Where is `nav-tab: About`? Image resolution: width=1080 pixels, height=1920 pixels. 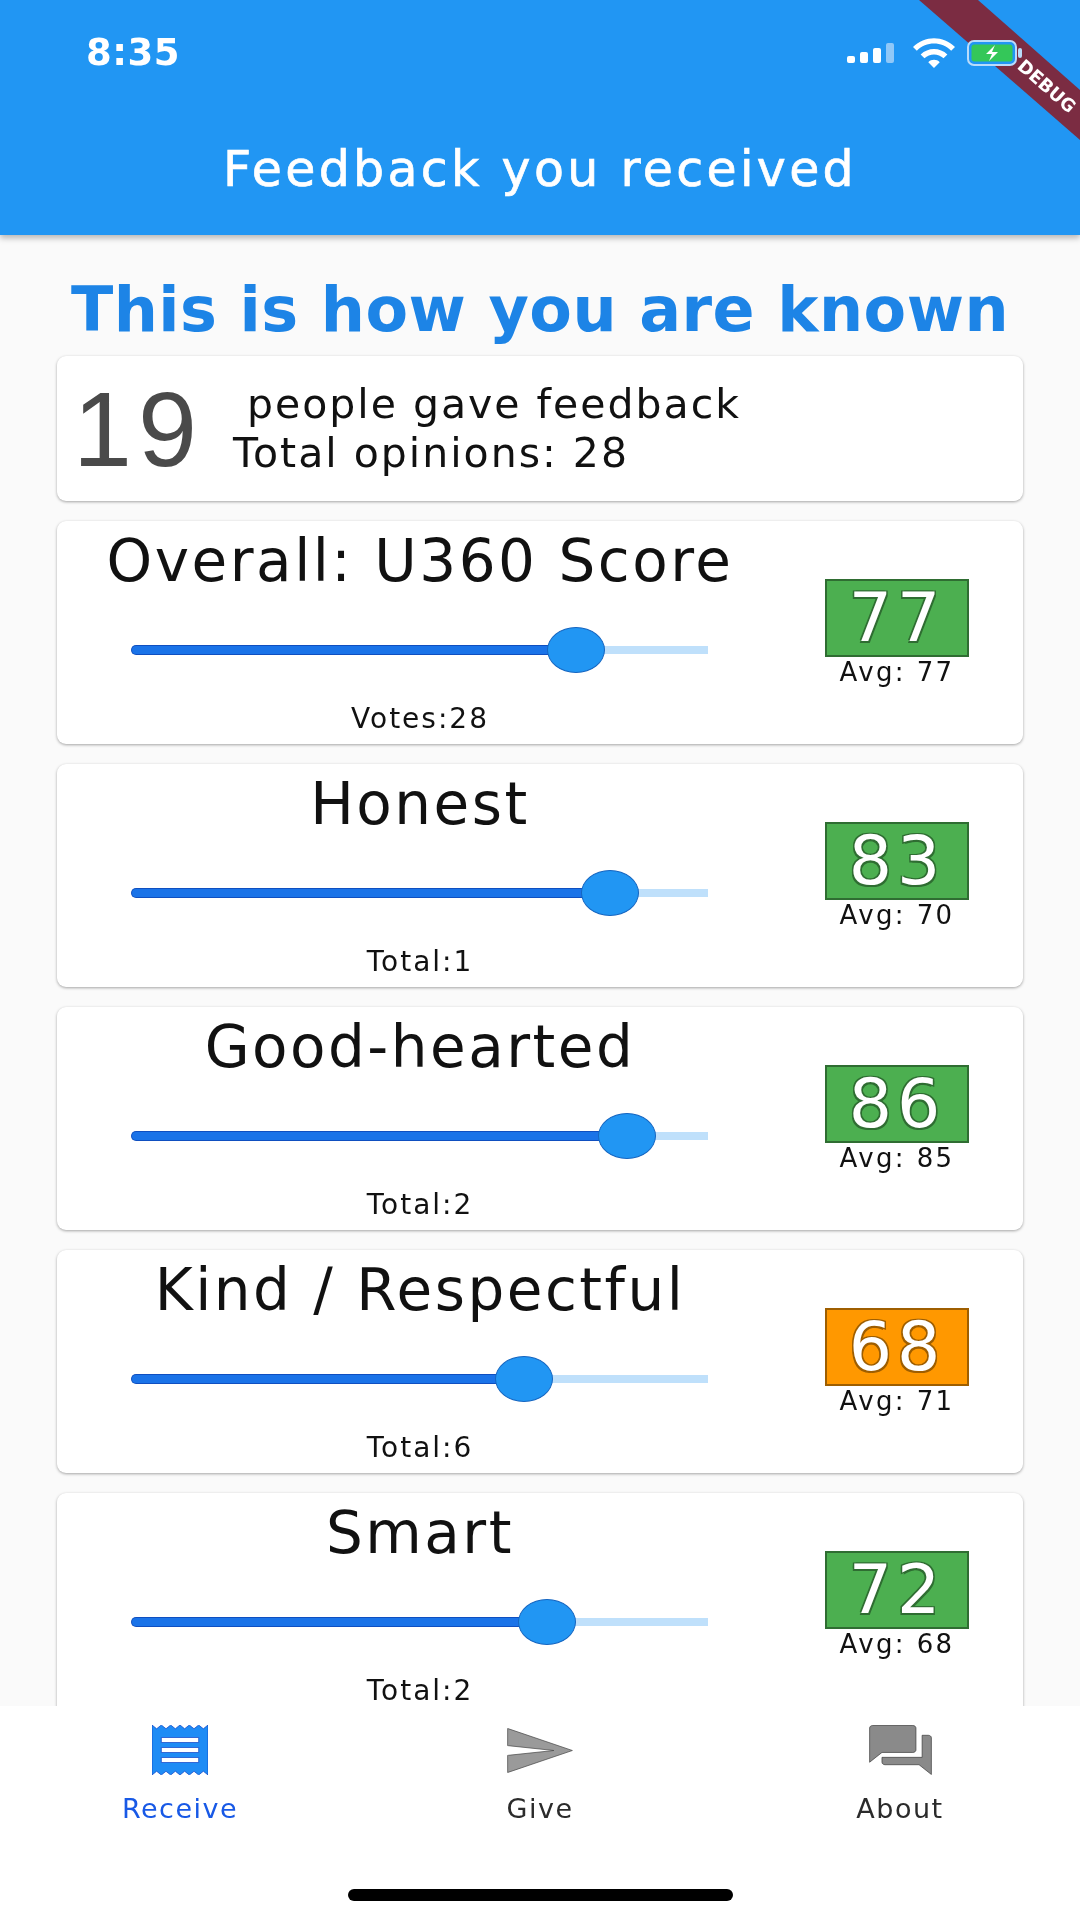 nav-tab: About is located at coordinates (900, 1769).